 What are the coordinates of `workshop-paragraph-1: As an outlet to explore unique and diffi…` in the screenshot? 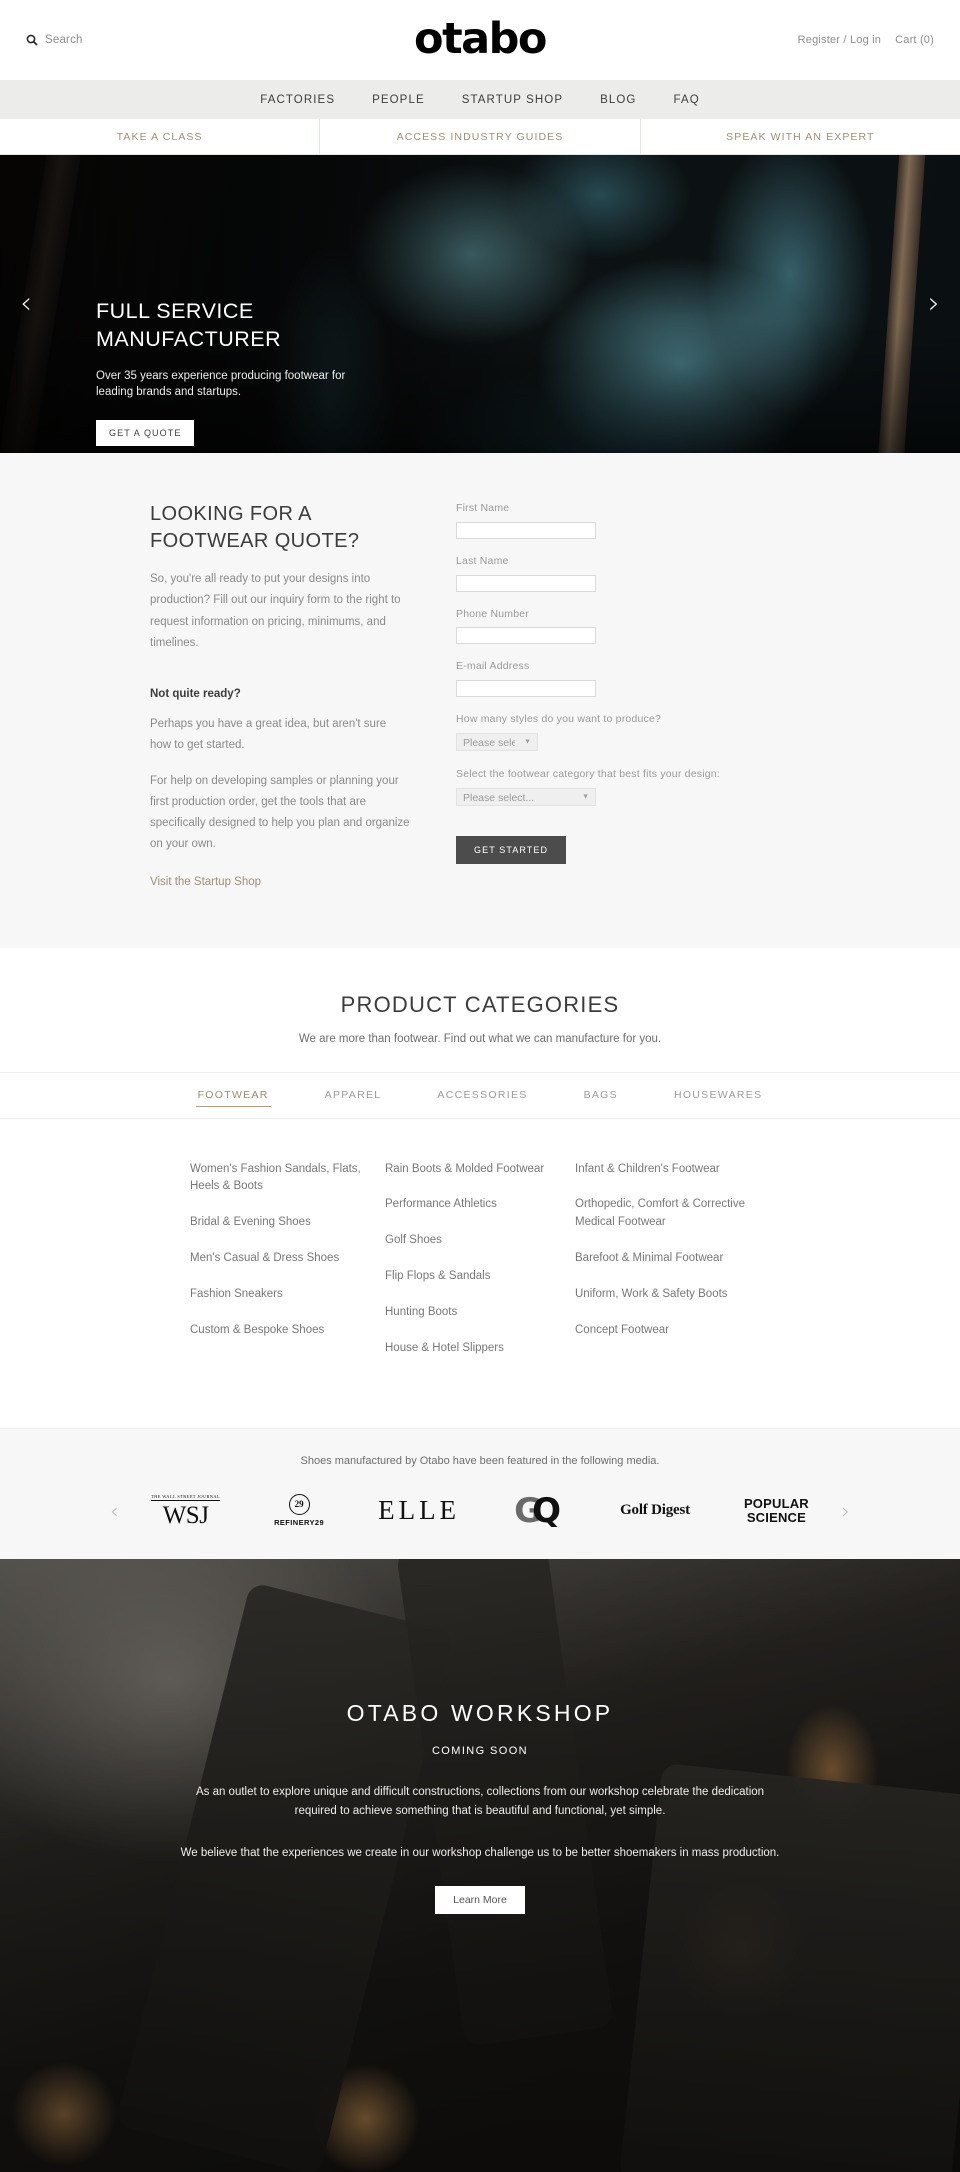 It's located at (480, 1801).